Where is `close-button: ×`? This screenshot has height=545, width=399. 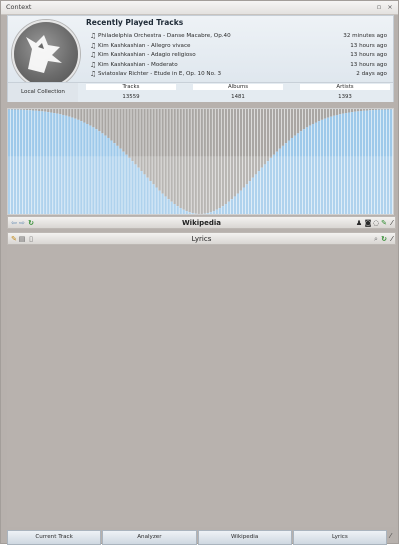 close-button: × is located at coordinates (390, 7).